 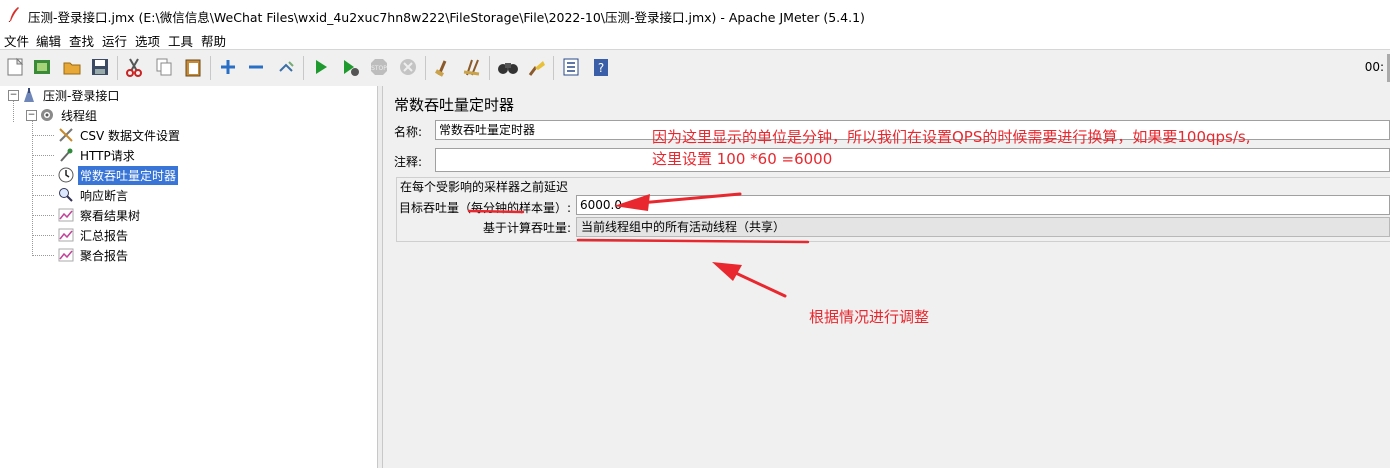 What do you see at coordinates (130, 135) in the screenshot?
I see `tree-label: CSV 数据文件设置` at bounding box center [130, 135].